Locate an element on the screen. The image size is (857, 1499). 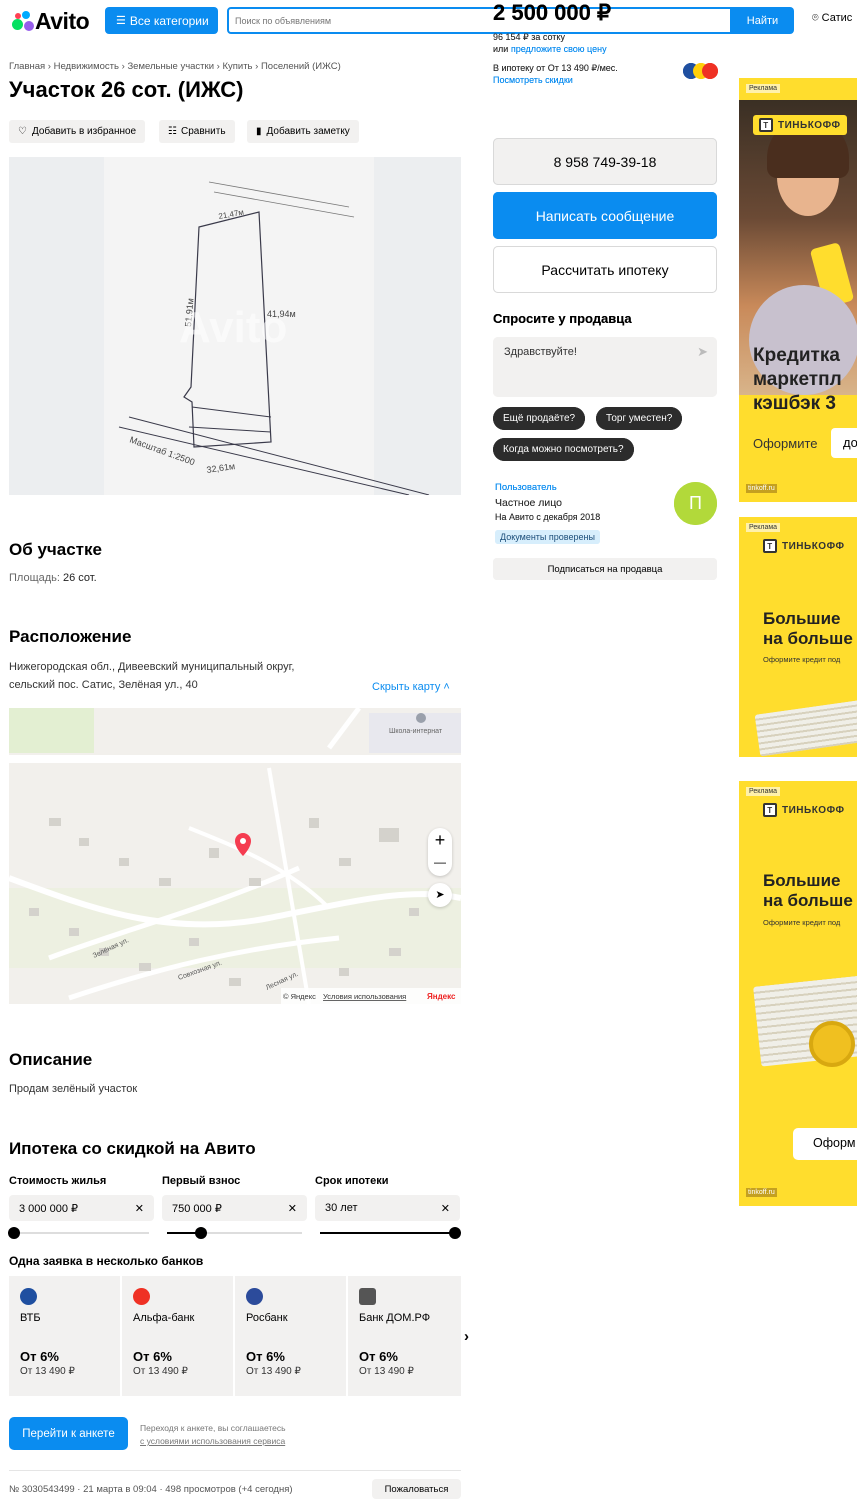
term-slider is located at coordinates (390, 1233).